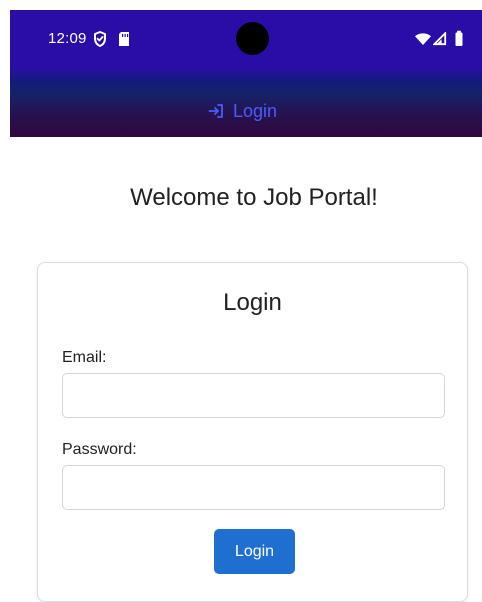  I want to click on email-label: Email:, so click(84, 357).